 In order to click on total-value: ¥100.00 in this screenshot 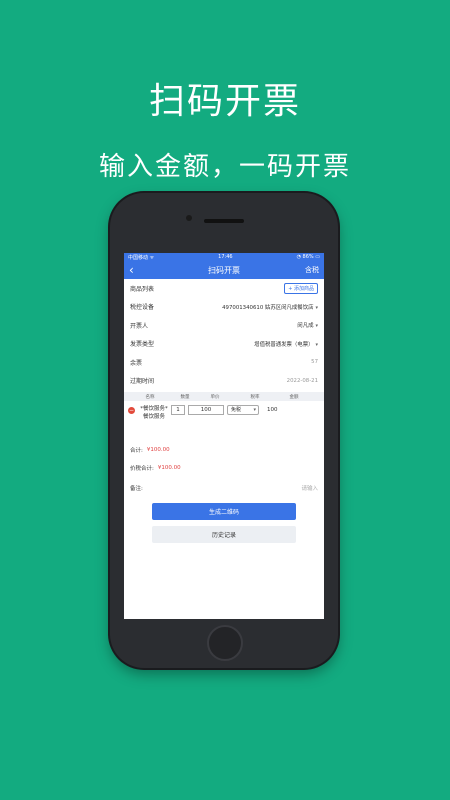, I will do `click(169, 468)`.